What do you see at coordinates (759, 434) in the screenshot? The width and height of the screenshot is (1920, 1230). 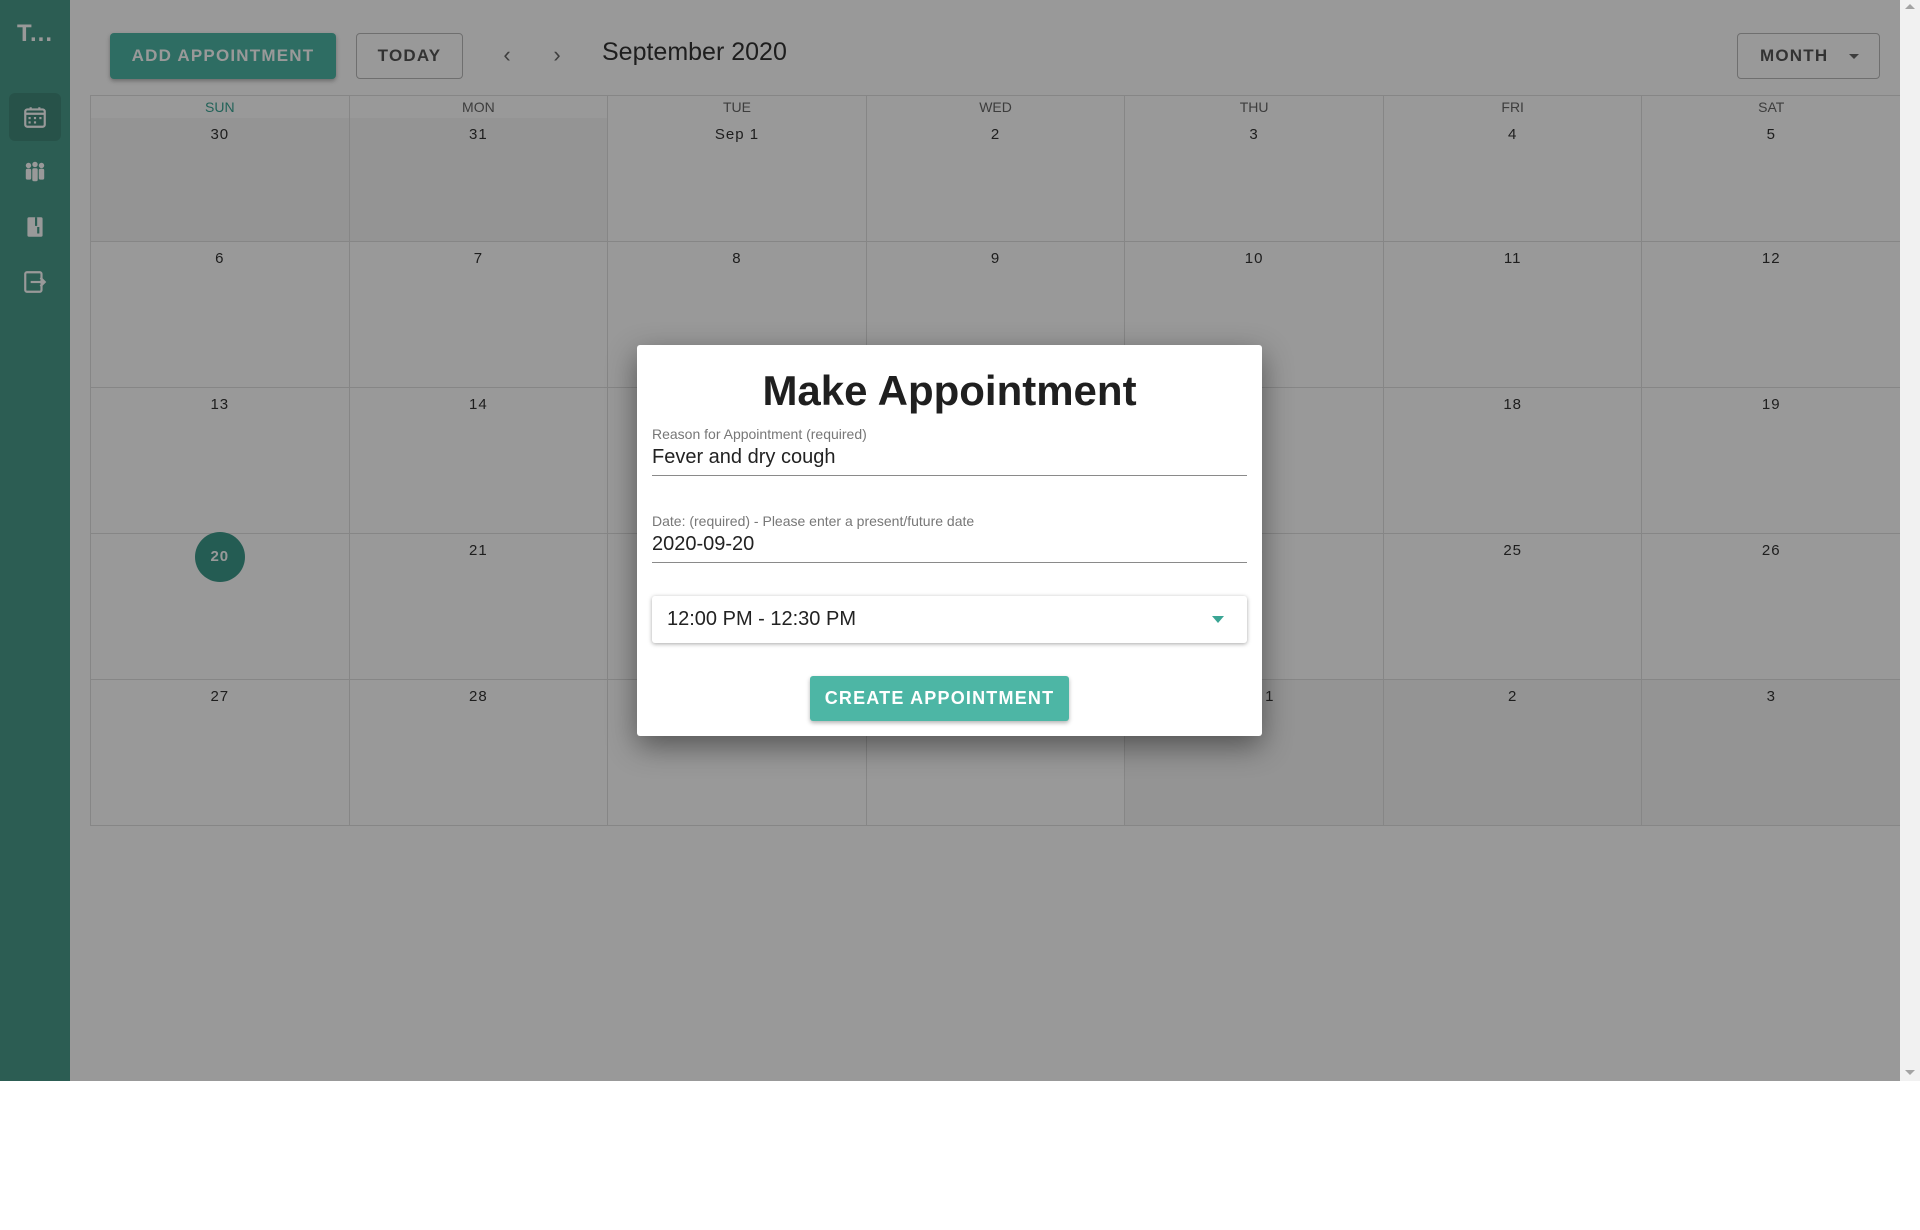 I see `reason-label: Reason for Appointment (required)` at bounding box center [759, 434].